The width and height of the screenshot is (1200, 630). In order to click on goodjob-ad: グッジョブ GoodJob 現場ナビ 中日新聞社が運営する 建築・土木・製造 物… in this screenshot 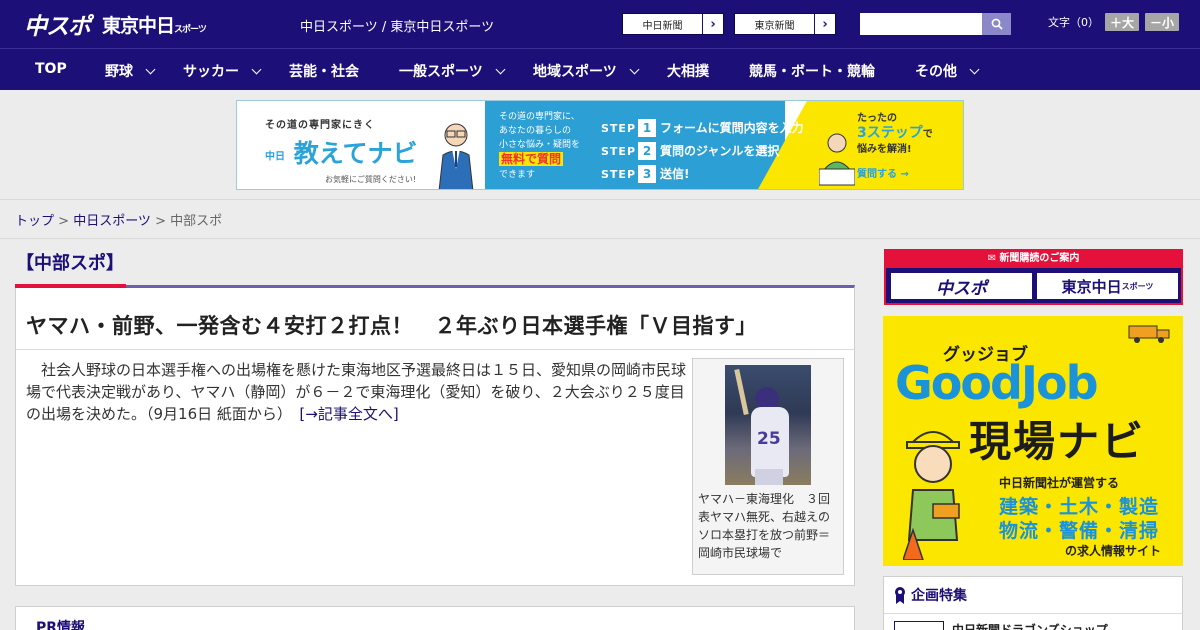, I will do `click(1033, 441)`.